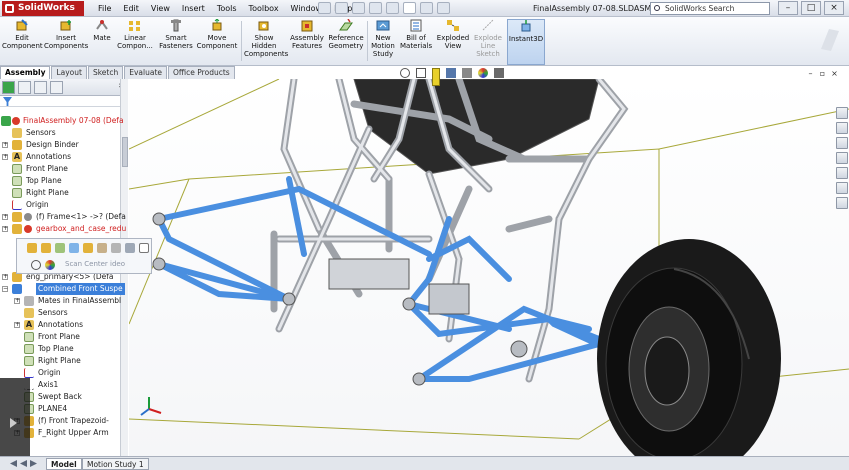 This screenshot has height=470, width=849. Describe the element at coordinates (392, 8) in the screenshot. I see `undo-icon` at that location.